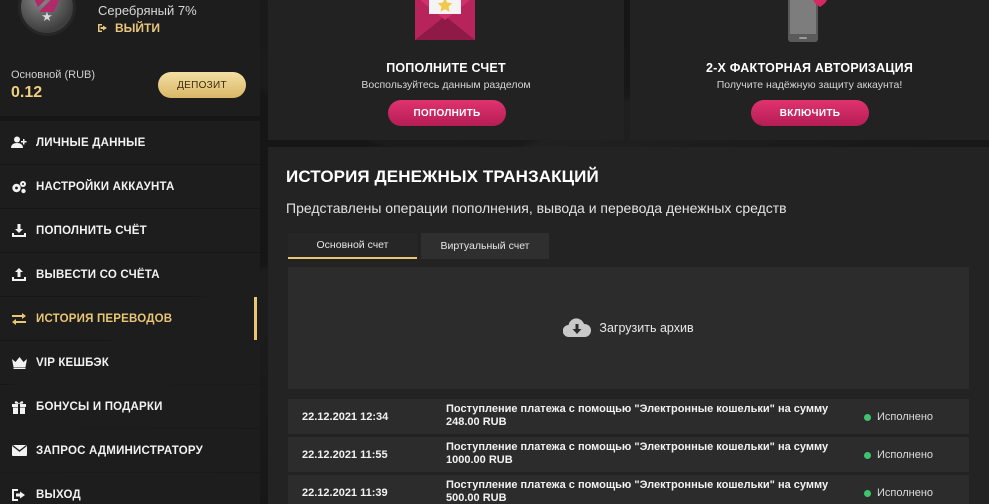 The height and width of the screenshot is (504, 989). I want to click on medal-star-icon: ★, so click(47, 16).